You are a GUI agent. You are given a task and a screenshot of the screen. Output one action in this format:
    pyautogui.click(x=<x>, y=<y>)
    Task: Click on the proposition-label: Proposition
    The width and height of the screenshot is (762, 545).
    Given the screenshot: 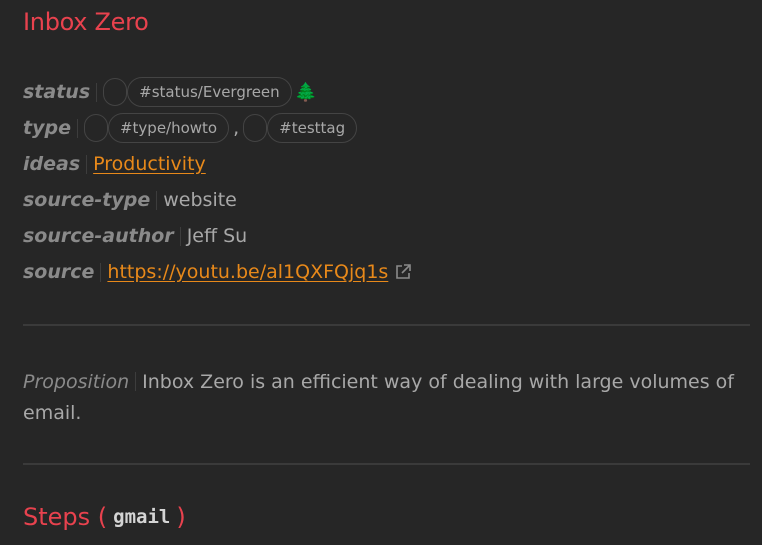 What is the action you would take?
    pyautogui.click(x=76, y=382)
    